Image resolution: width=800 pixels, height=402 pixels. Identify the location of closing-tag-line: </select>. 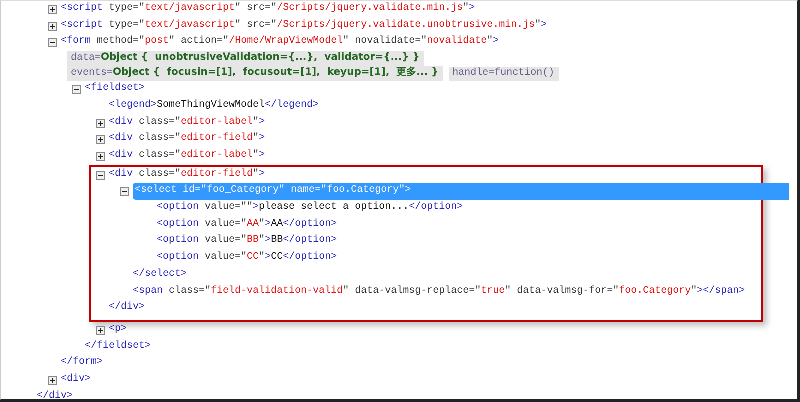
(160, 275).